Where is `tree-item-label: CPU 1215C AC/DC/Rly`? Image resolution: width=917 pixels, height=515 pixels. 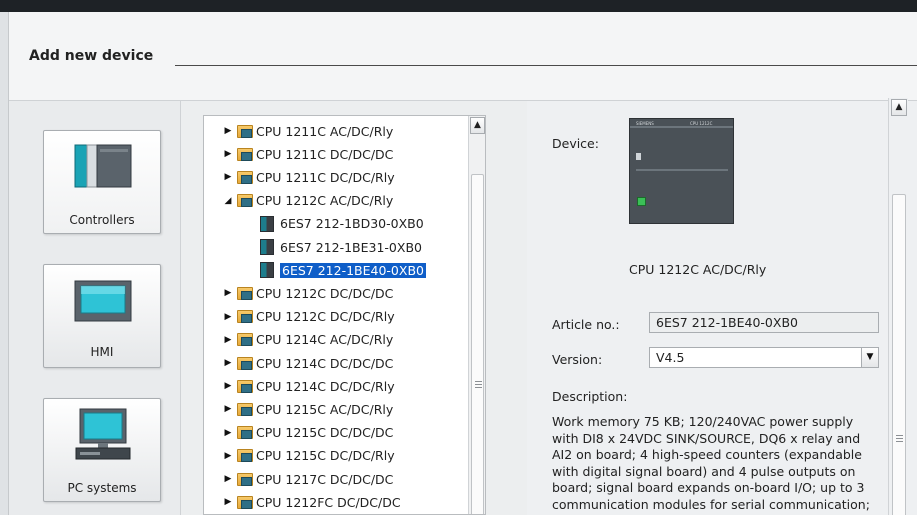
tree-item-label: CPU 1215C AC/DC/Rly is located at coordinates (325, 409).